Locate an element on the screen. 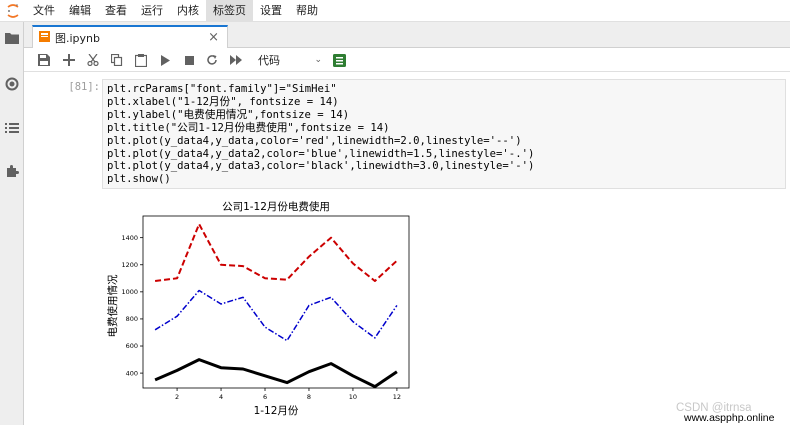  fast-forward-icon is located at coordinates (236, 60).